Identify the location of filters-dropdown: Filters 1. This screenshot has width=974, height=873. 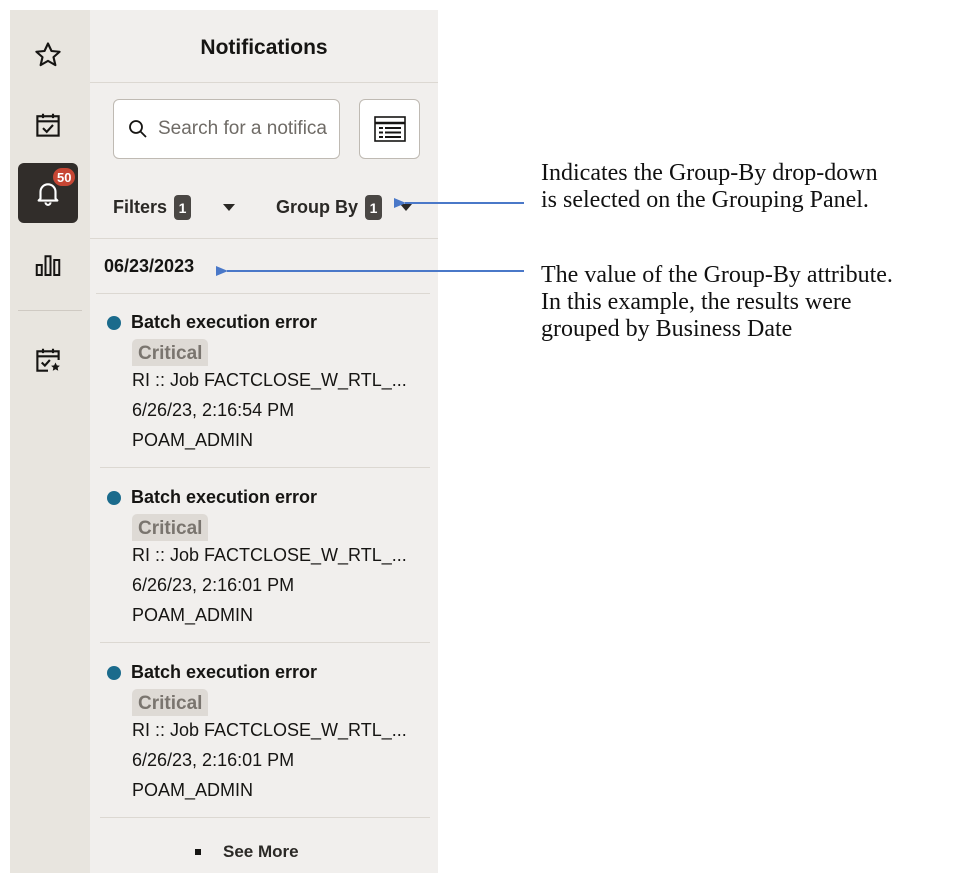
(174, 207).